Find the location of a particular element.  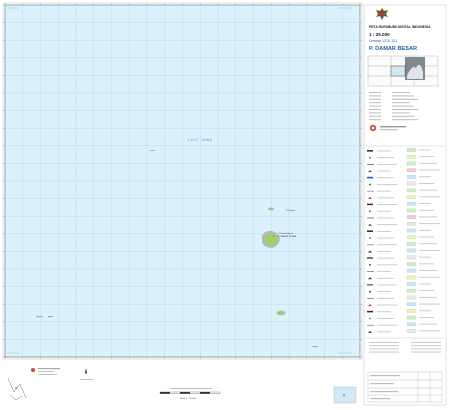

footer-logo is located at coordinates (33, 370).